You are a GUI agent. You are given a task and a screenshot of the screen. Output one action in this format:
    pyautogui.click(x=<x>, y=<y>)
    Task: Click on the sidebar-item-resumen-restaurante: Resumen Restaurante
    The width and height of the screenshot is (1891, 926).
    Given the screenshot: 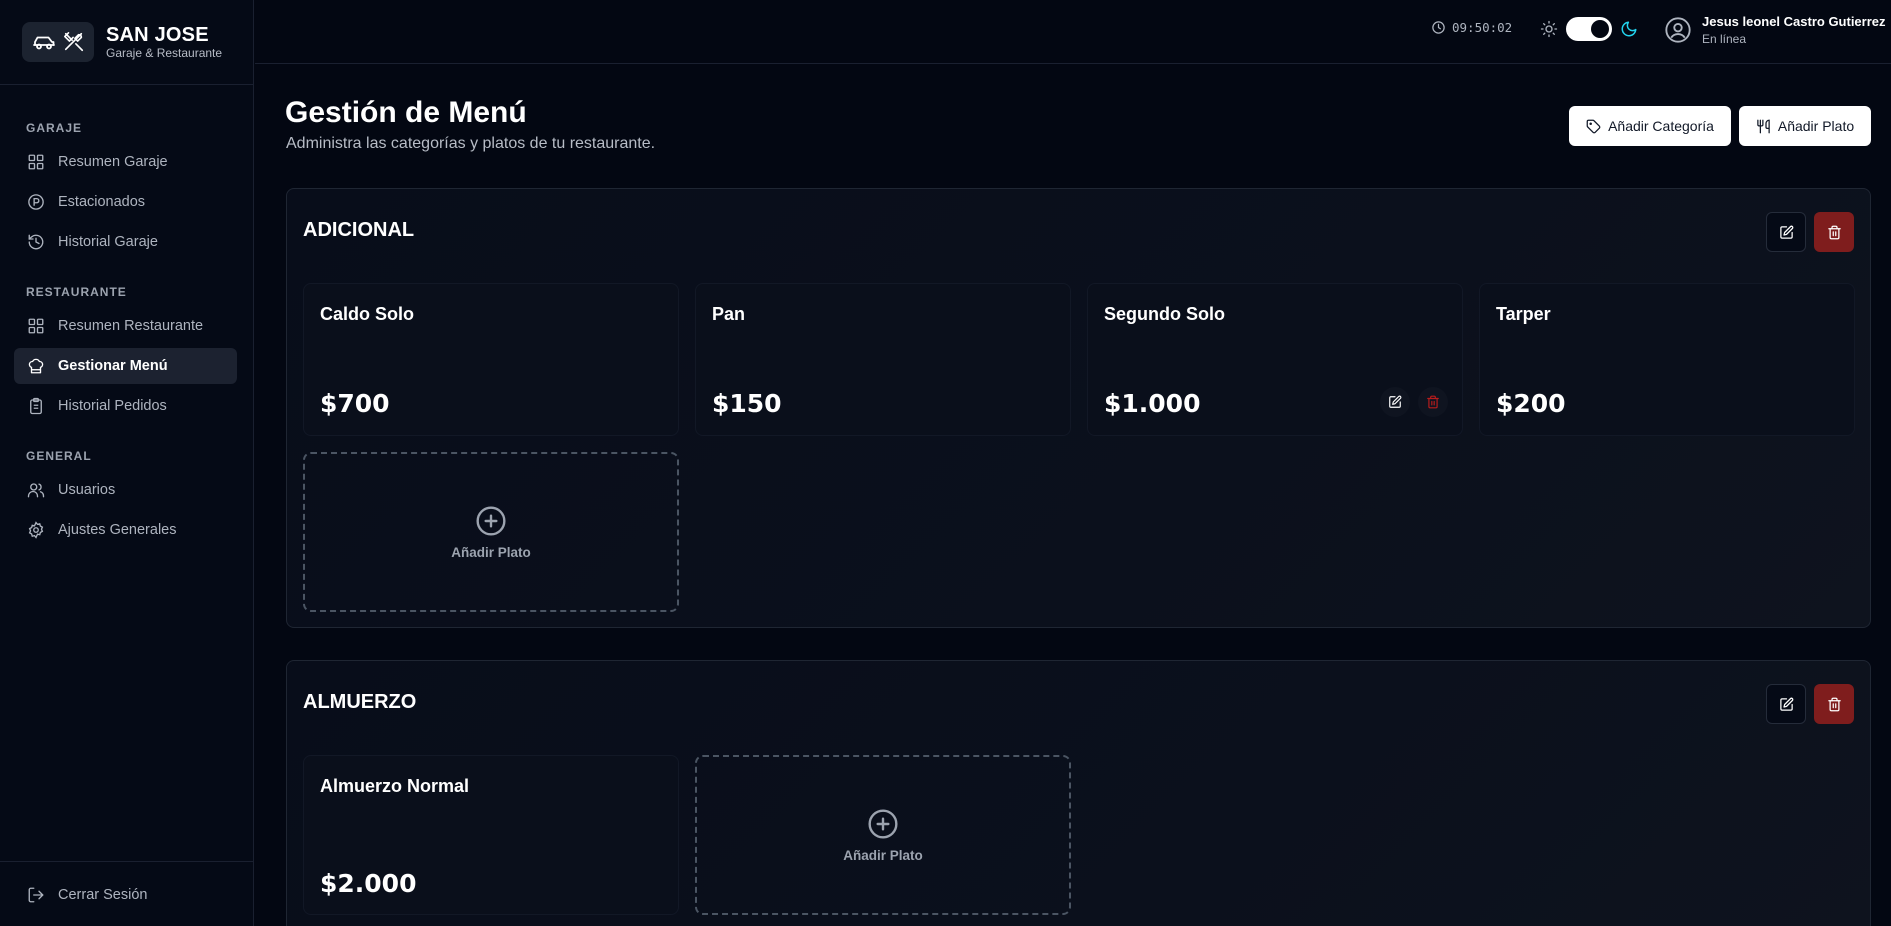 What is the action you would take?
    pyautogui.click(x=125, y=326)
    